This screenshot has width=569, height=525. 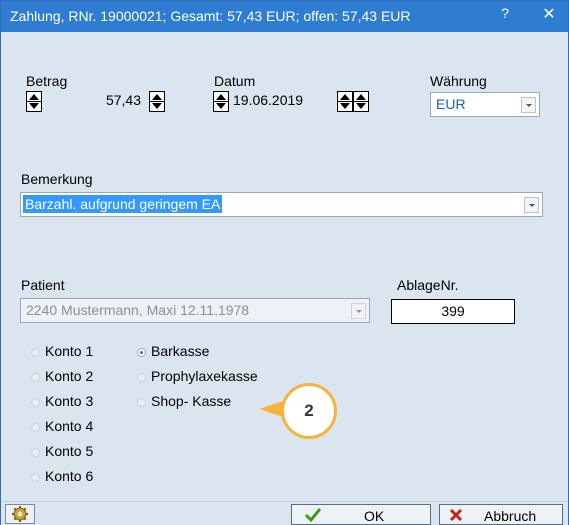 I want to click on waehrung-label: Währung, so click(x=458, y=81).